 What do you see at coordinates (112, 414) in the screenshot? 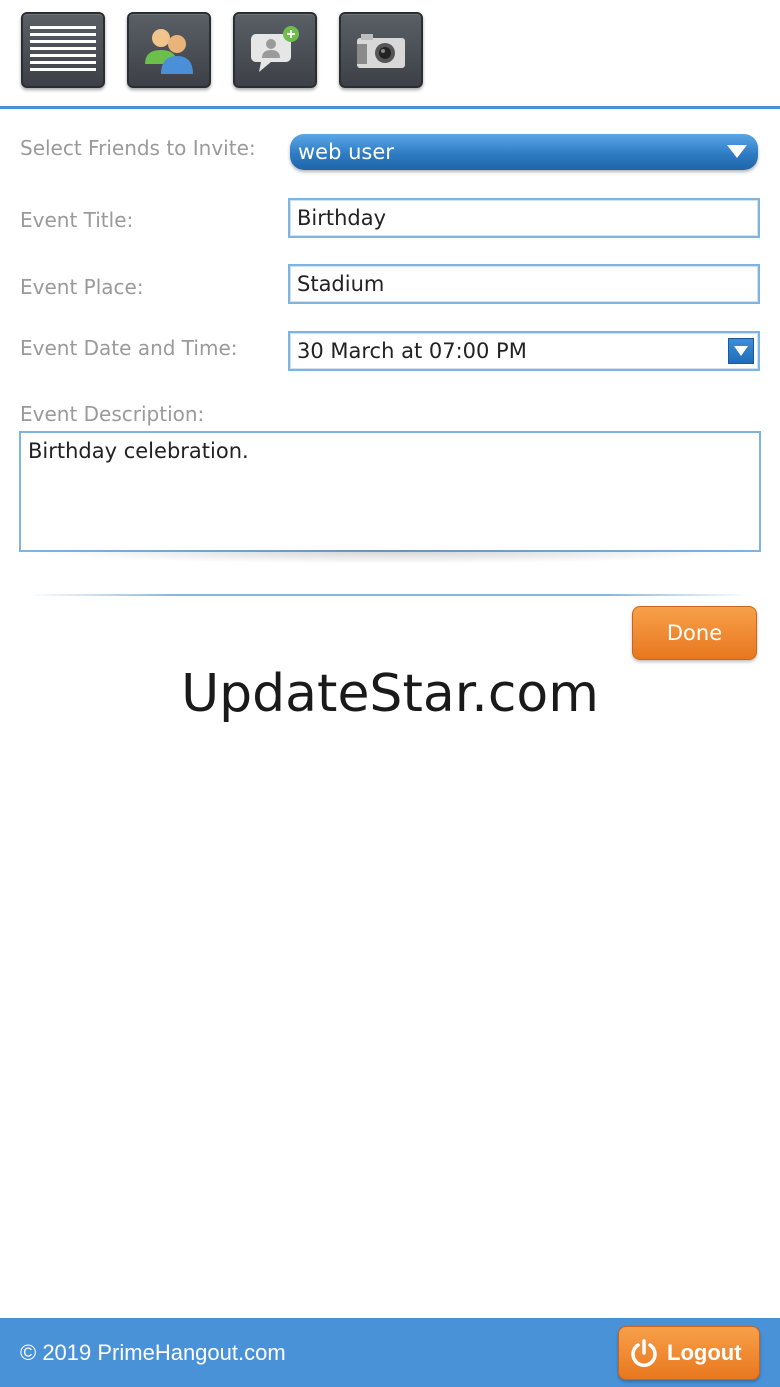
I see `description-label: Event Description:` at bounding box center [112, 414].